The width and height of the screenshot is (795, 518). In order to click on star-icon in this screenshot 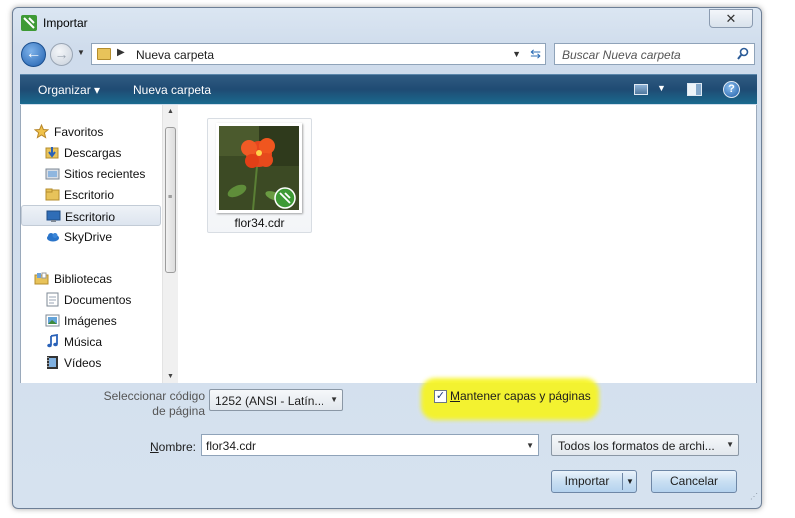, I will do `click(41, 131)`.